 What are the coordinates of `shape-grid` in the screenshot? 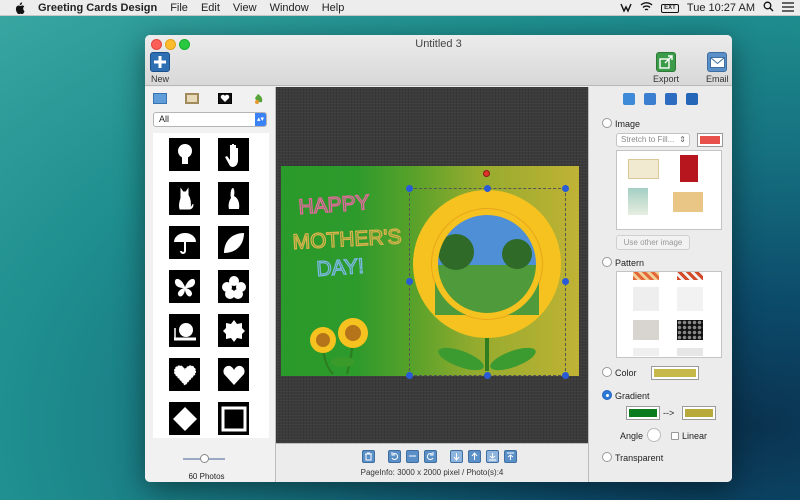 It's located at (211, 285).